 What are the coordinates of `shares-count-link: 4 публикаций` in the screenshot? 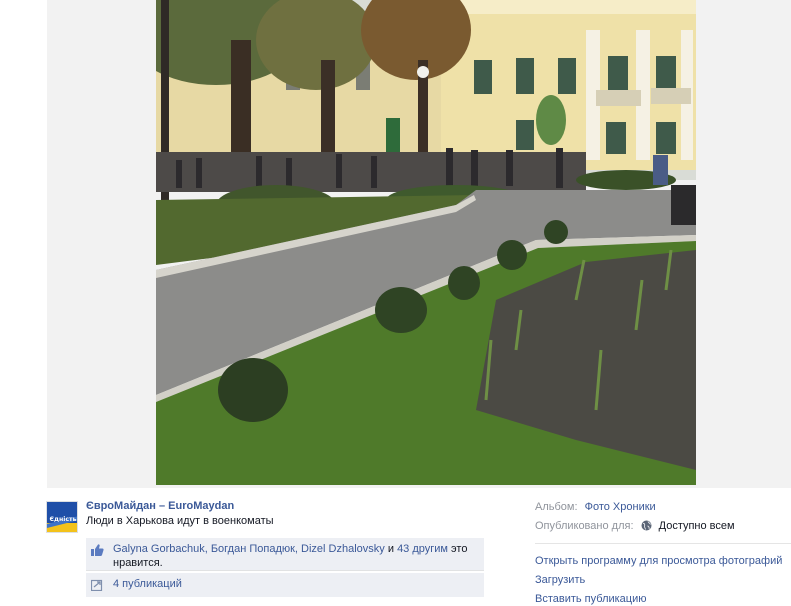 It's located at (147, 584).